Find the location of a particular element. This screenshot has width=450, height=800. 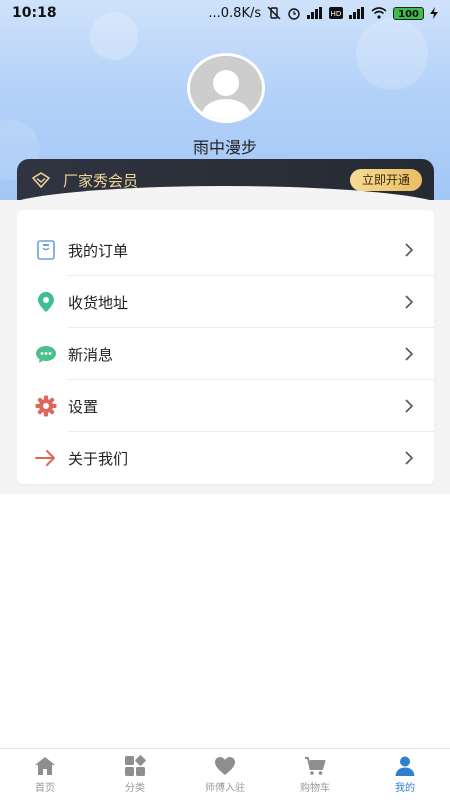

tab-label: 购物车 is located at coordinates (315, 788).